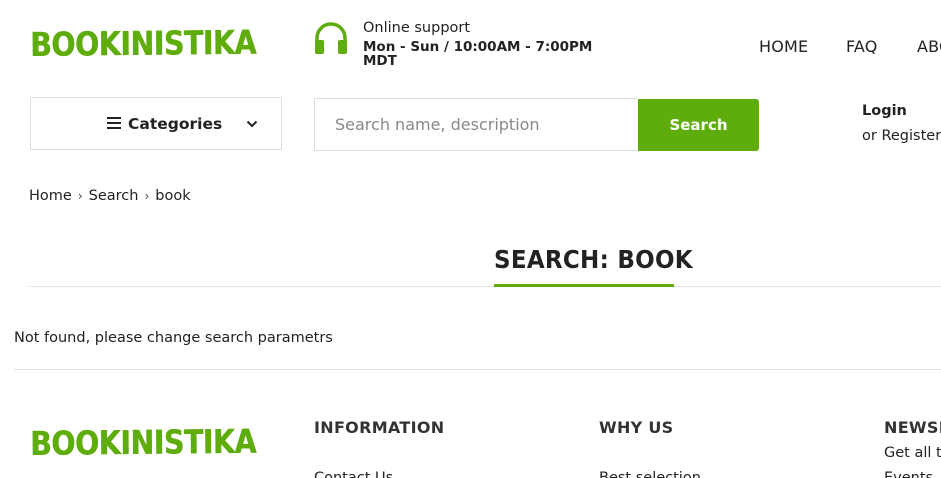  I want to click on breadcrumb-search: Search, so click(114, 196).